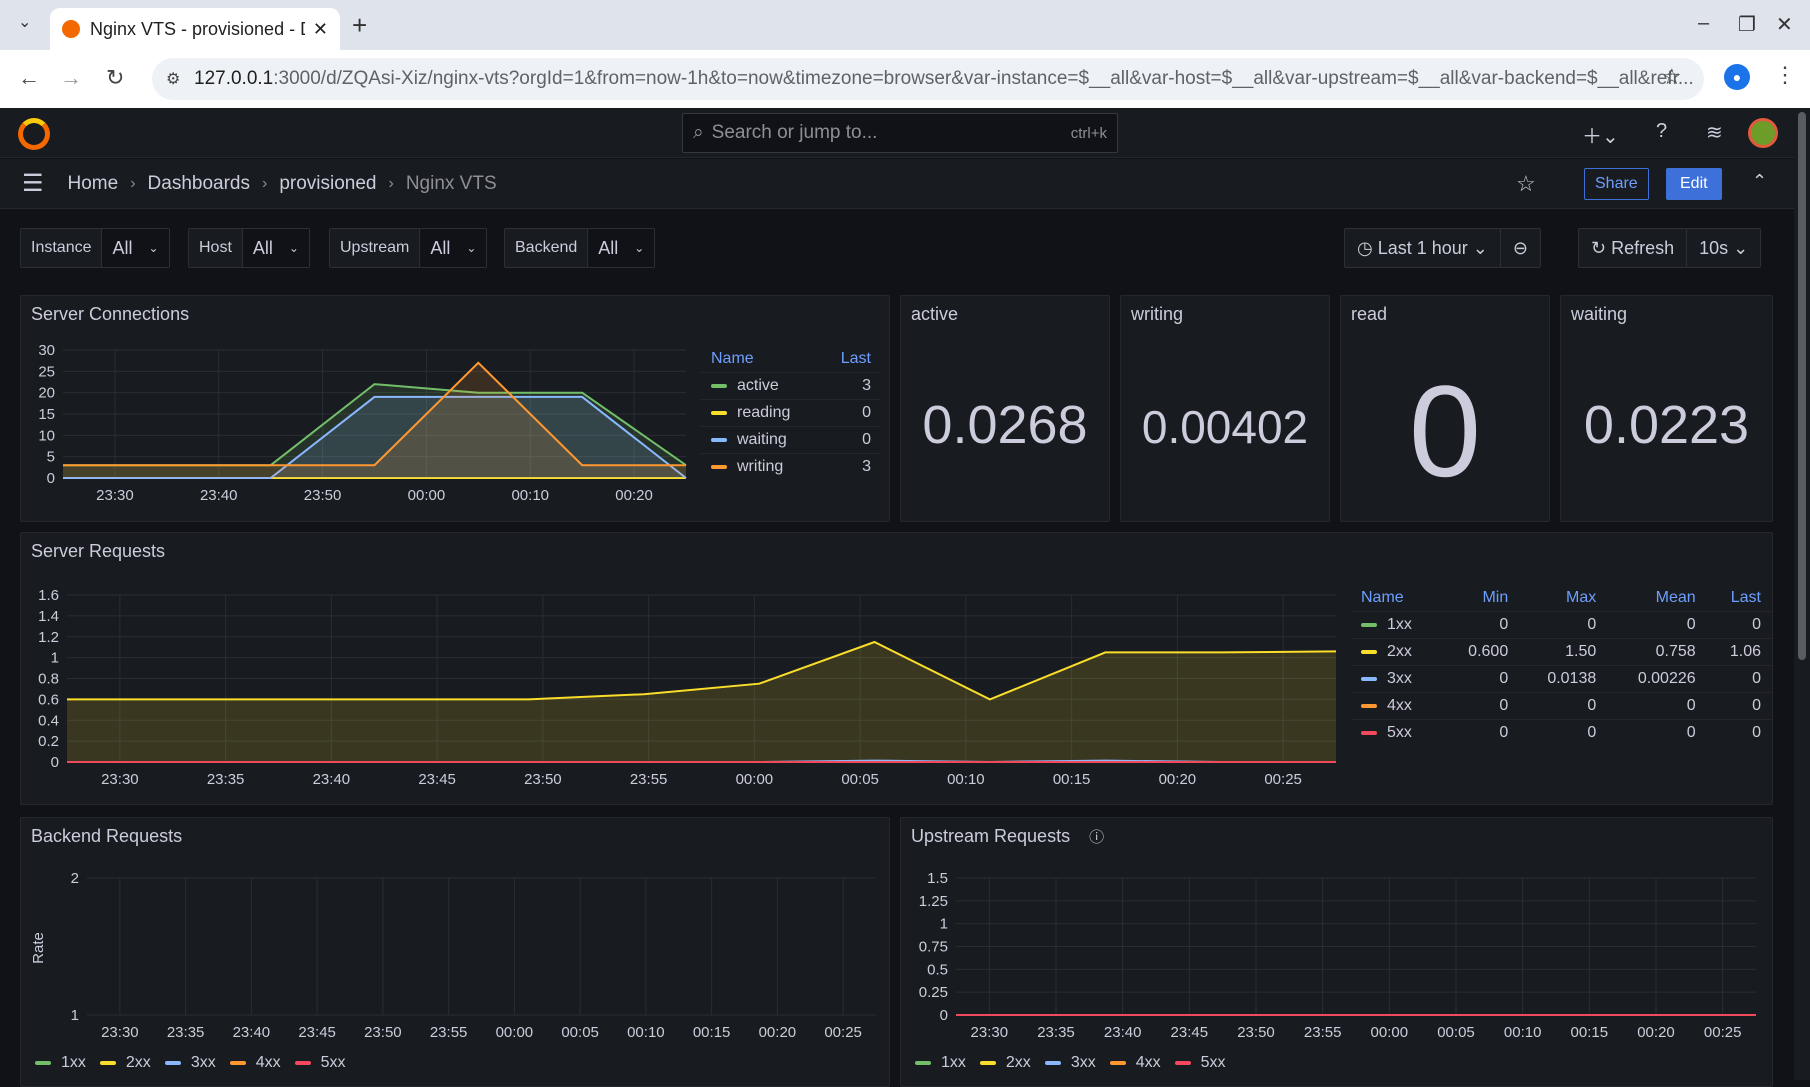  Describe the element at coordinates (933, 901) in the screenshot. I see `y-tick-label: 1.25` at that location.